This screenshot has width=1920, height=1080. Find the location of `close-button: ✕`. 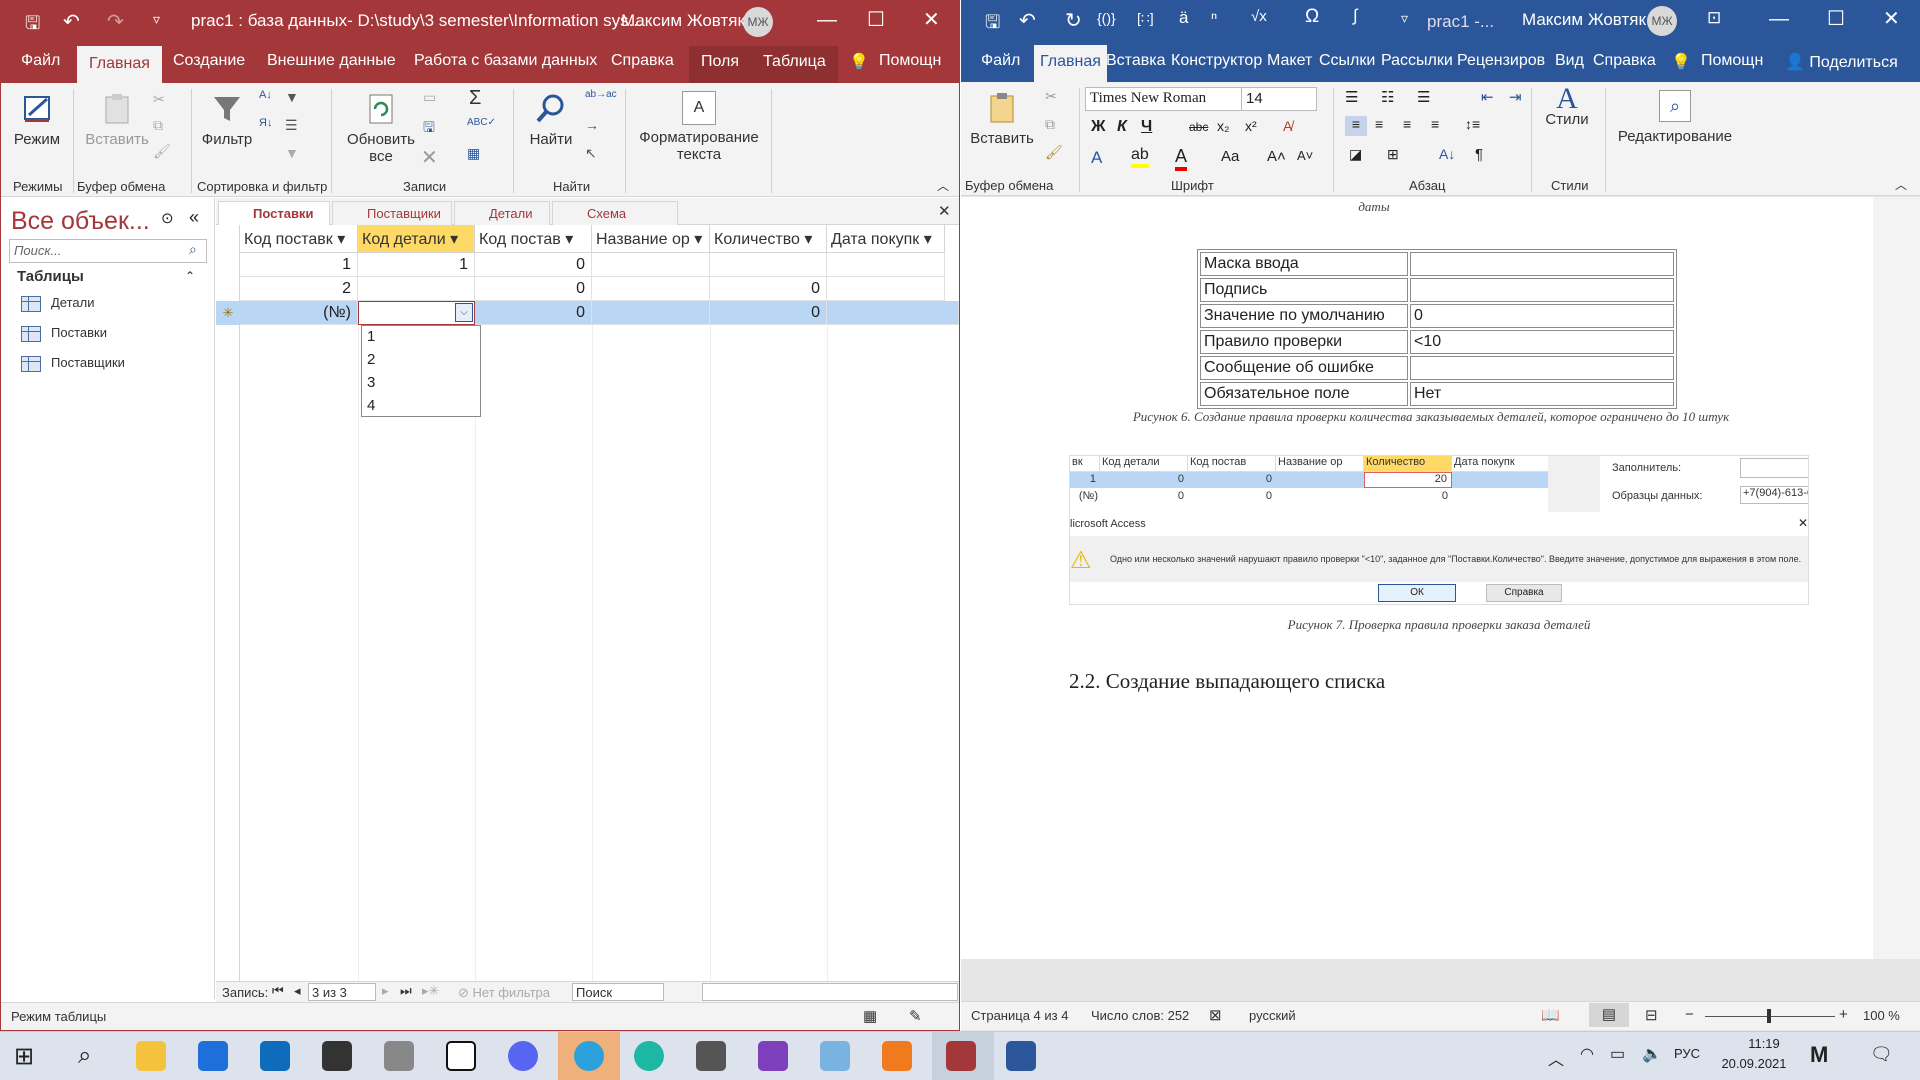

close-button: ✕ is located at coordinates (1891, 18).